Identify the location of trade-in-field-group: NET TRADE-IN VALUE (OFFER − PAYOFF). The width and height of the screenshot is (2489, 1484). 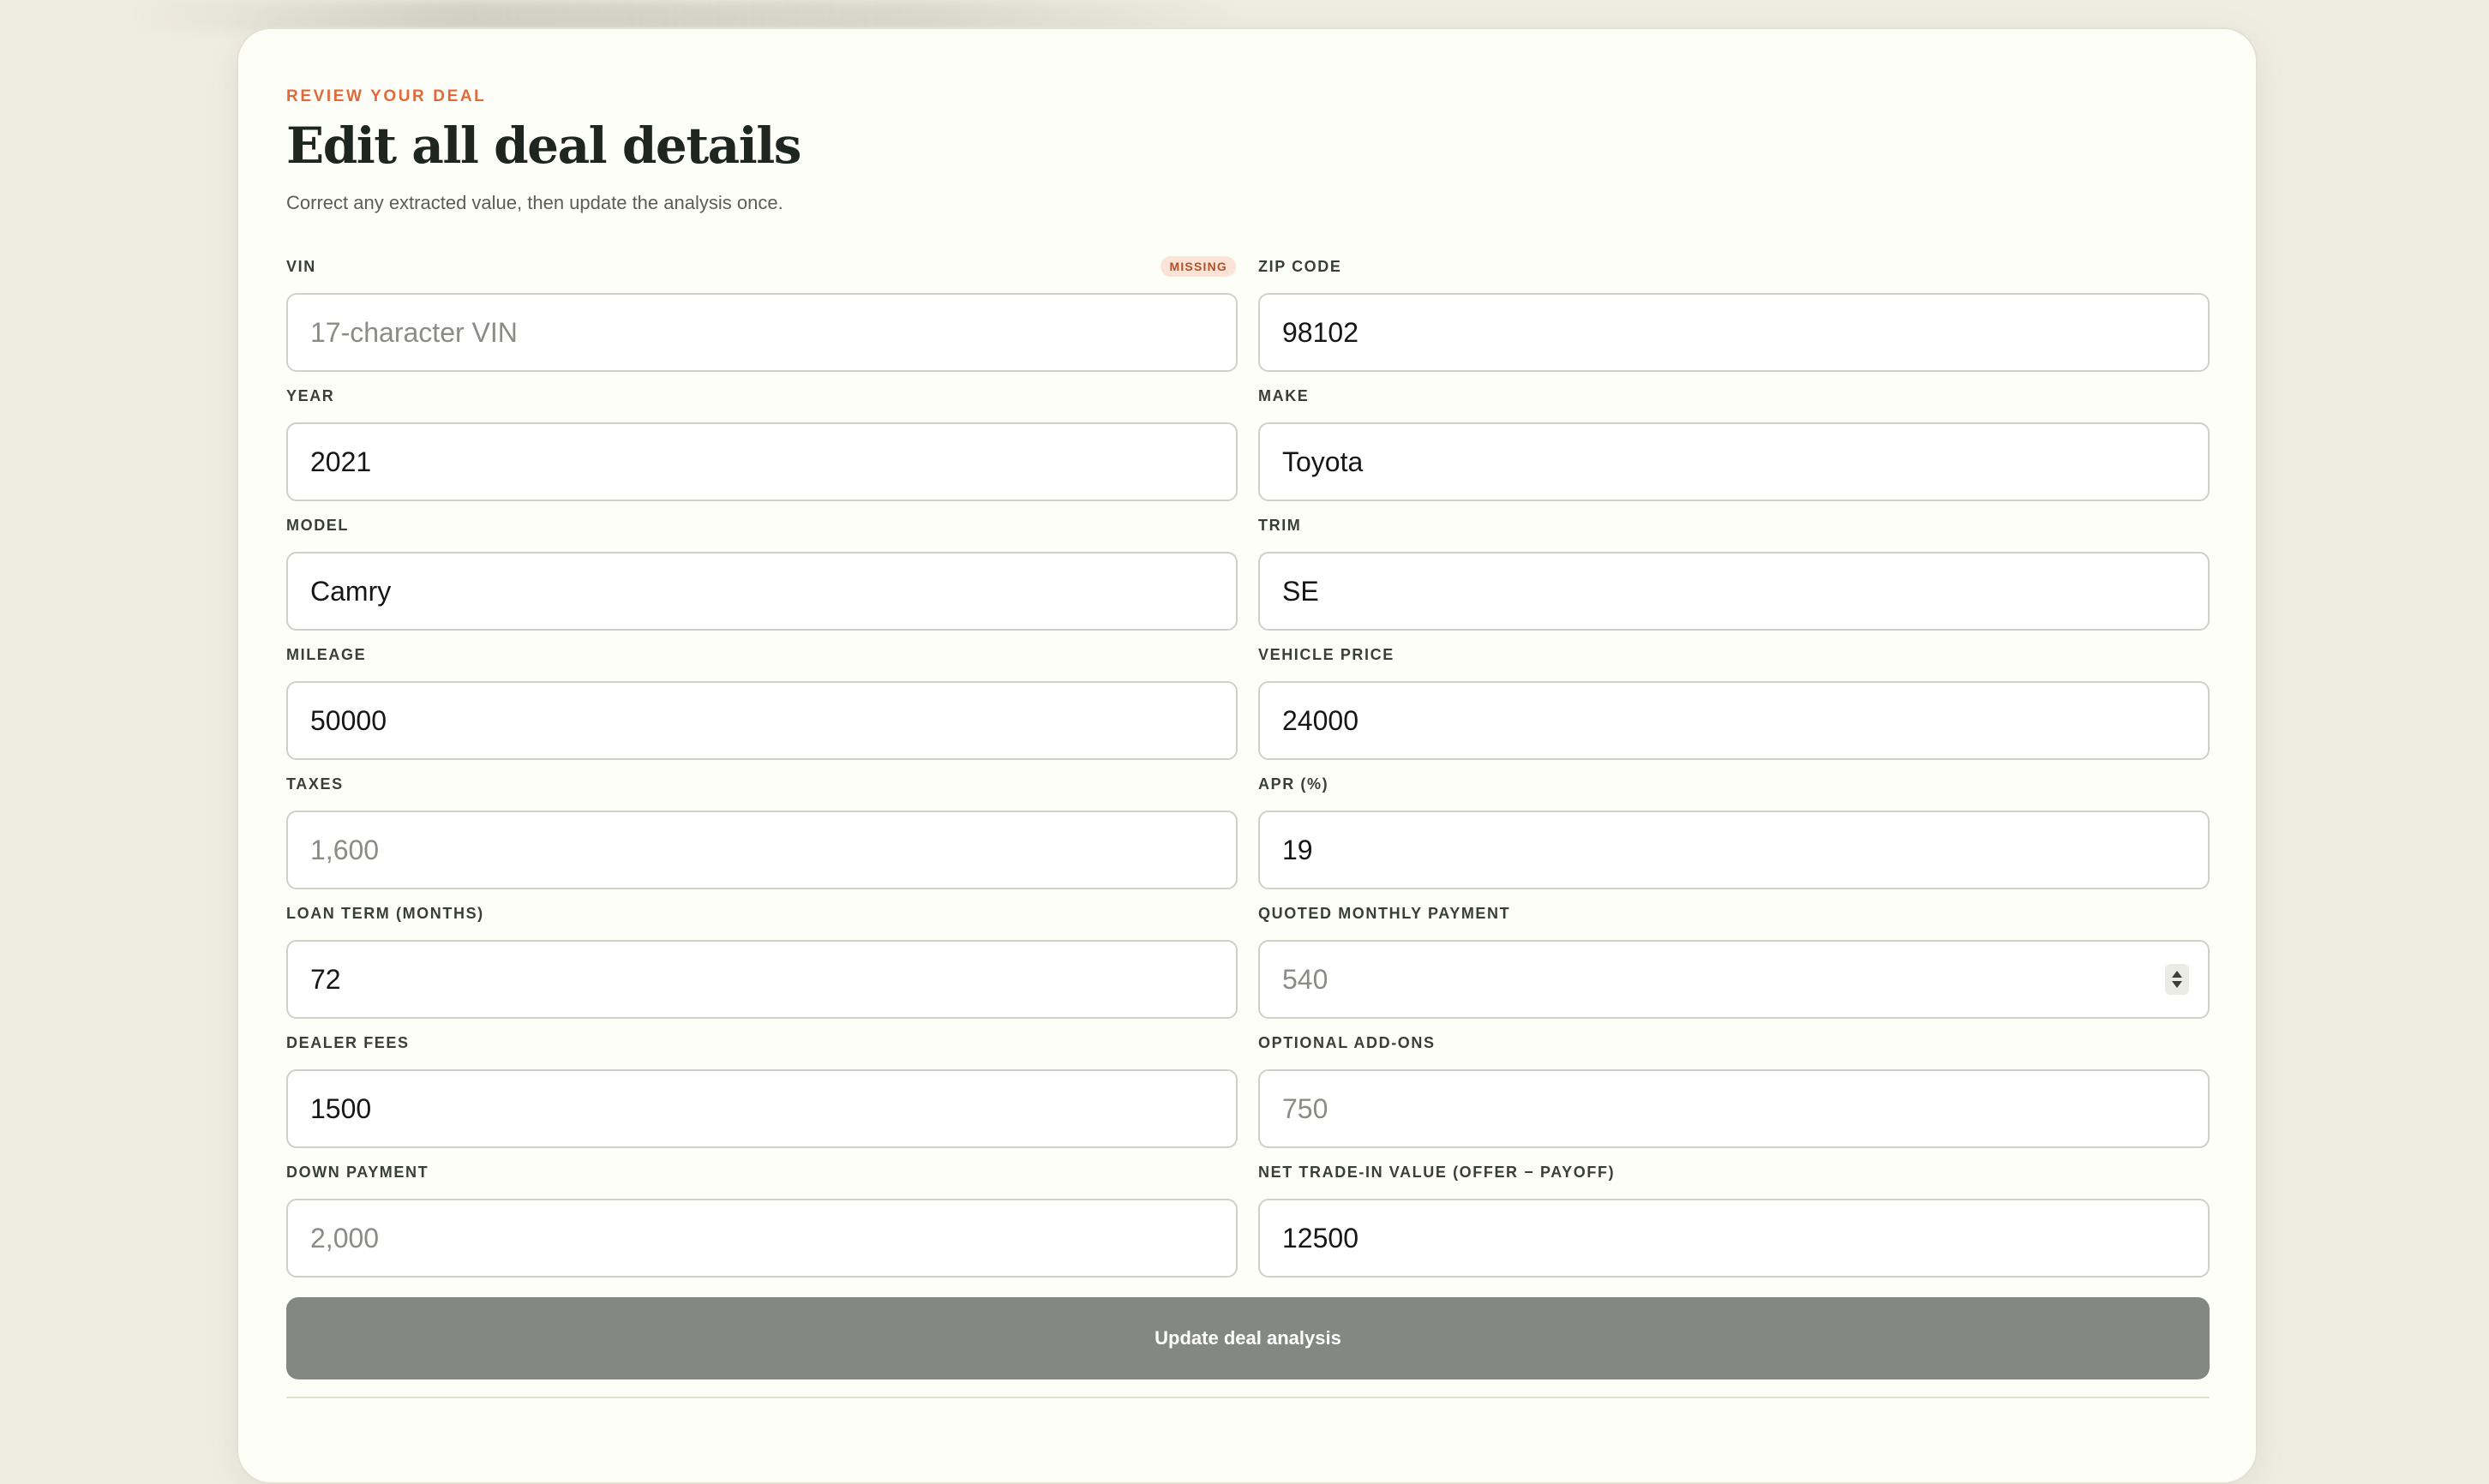
(1734, 1224).